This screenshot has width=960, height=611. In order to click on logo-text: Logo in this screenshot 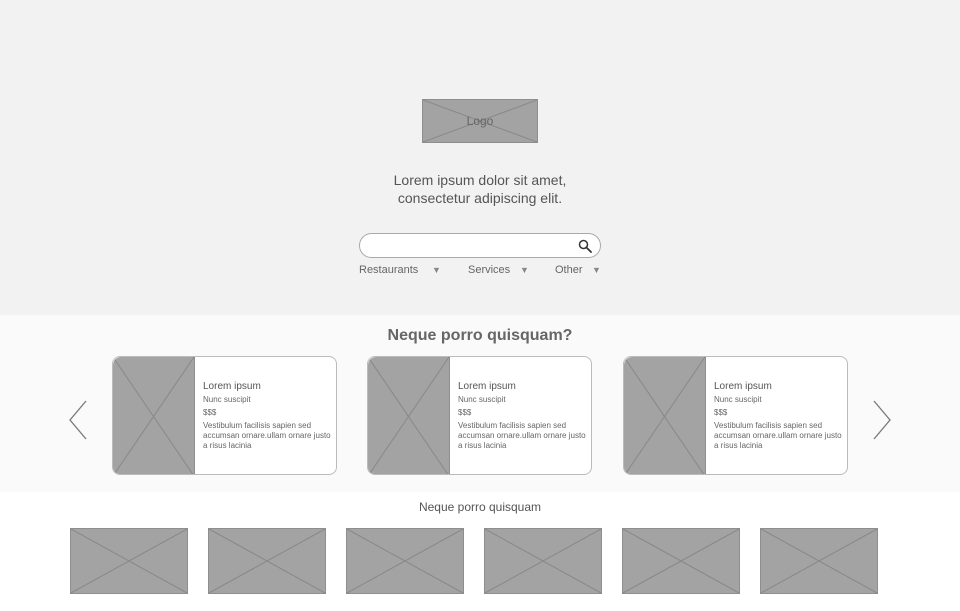, I will do `click(480, 121)`.